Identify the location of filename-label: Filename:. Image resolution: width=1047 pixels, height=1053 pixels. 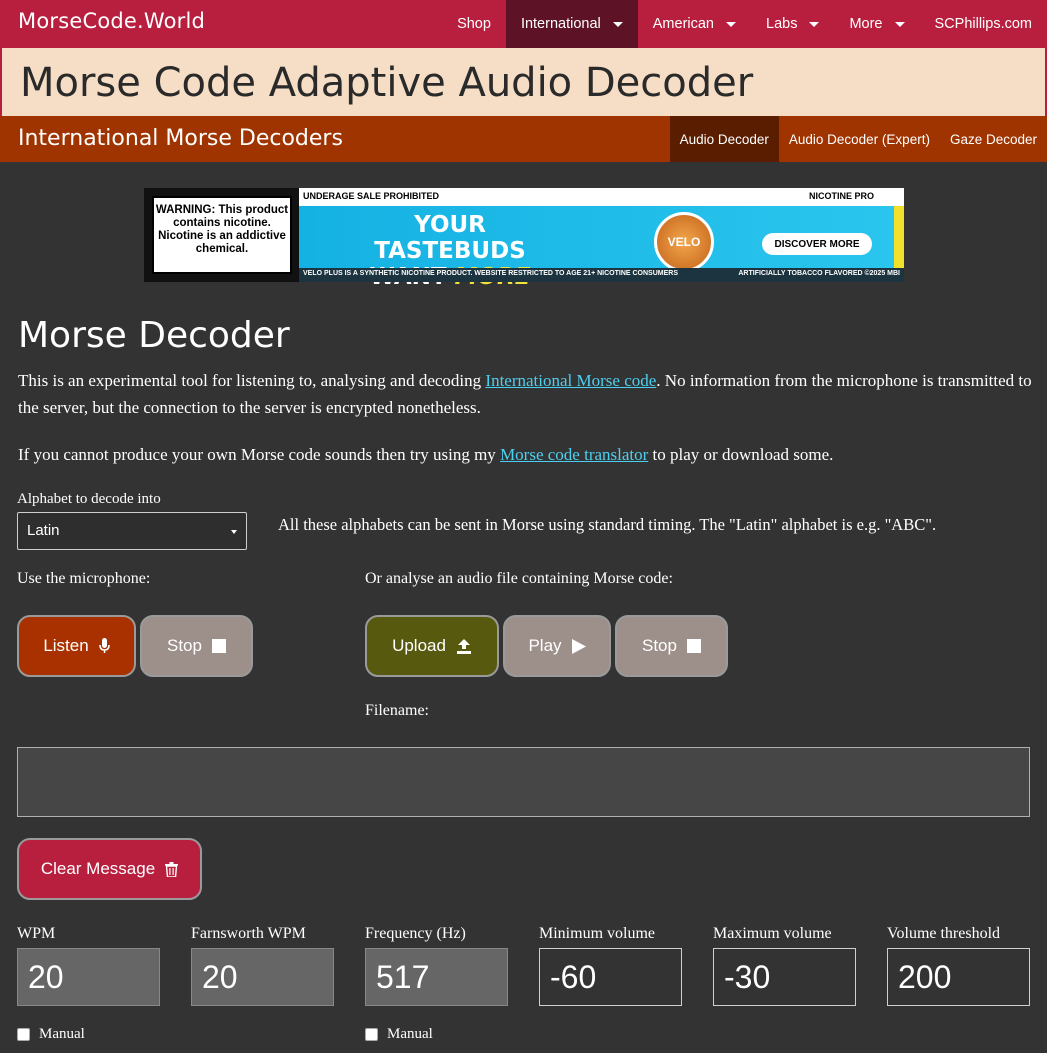
(397, 710).